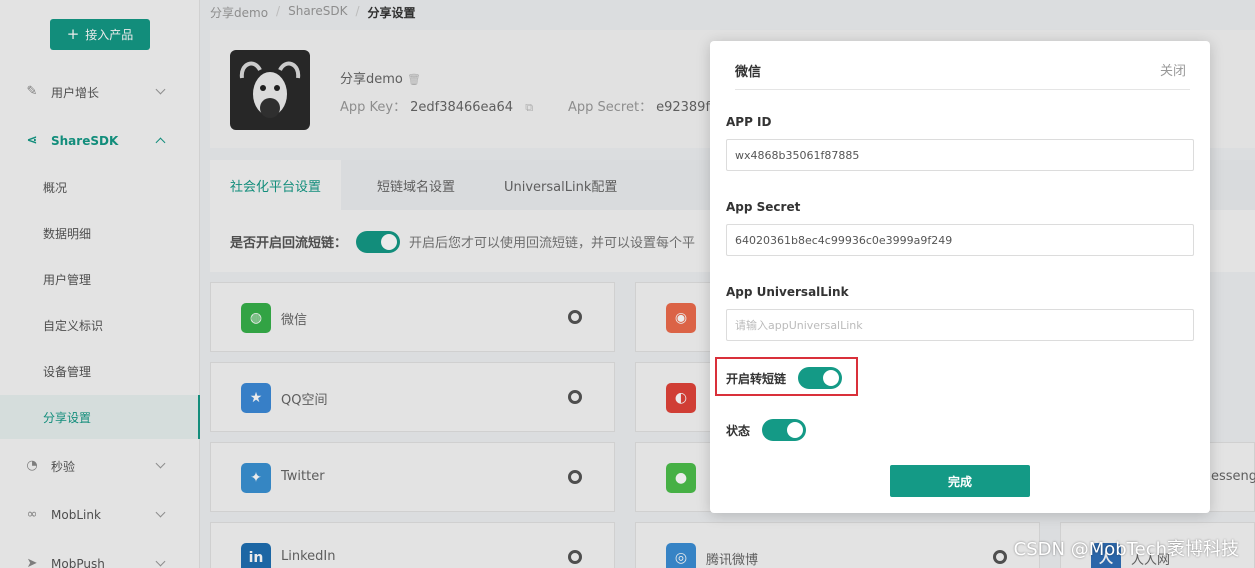 This screenshot has height=568, width=1255. Describe the element at coordinates (749, 122) in the screenshot. I see `app-id-label: APP ID` at that location.